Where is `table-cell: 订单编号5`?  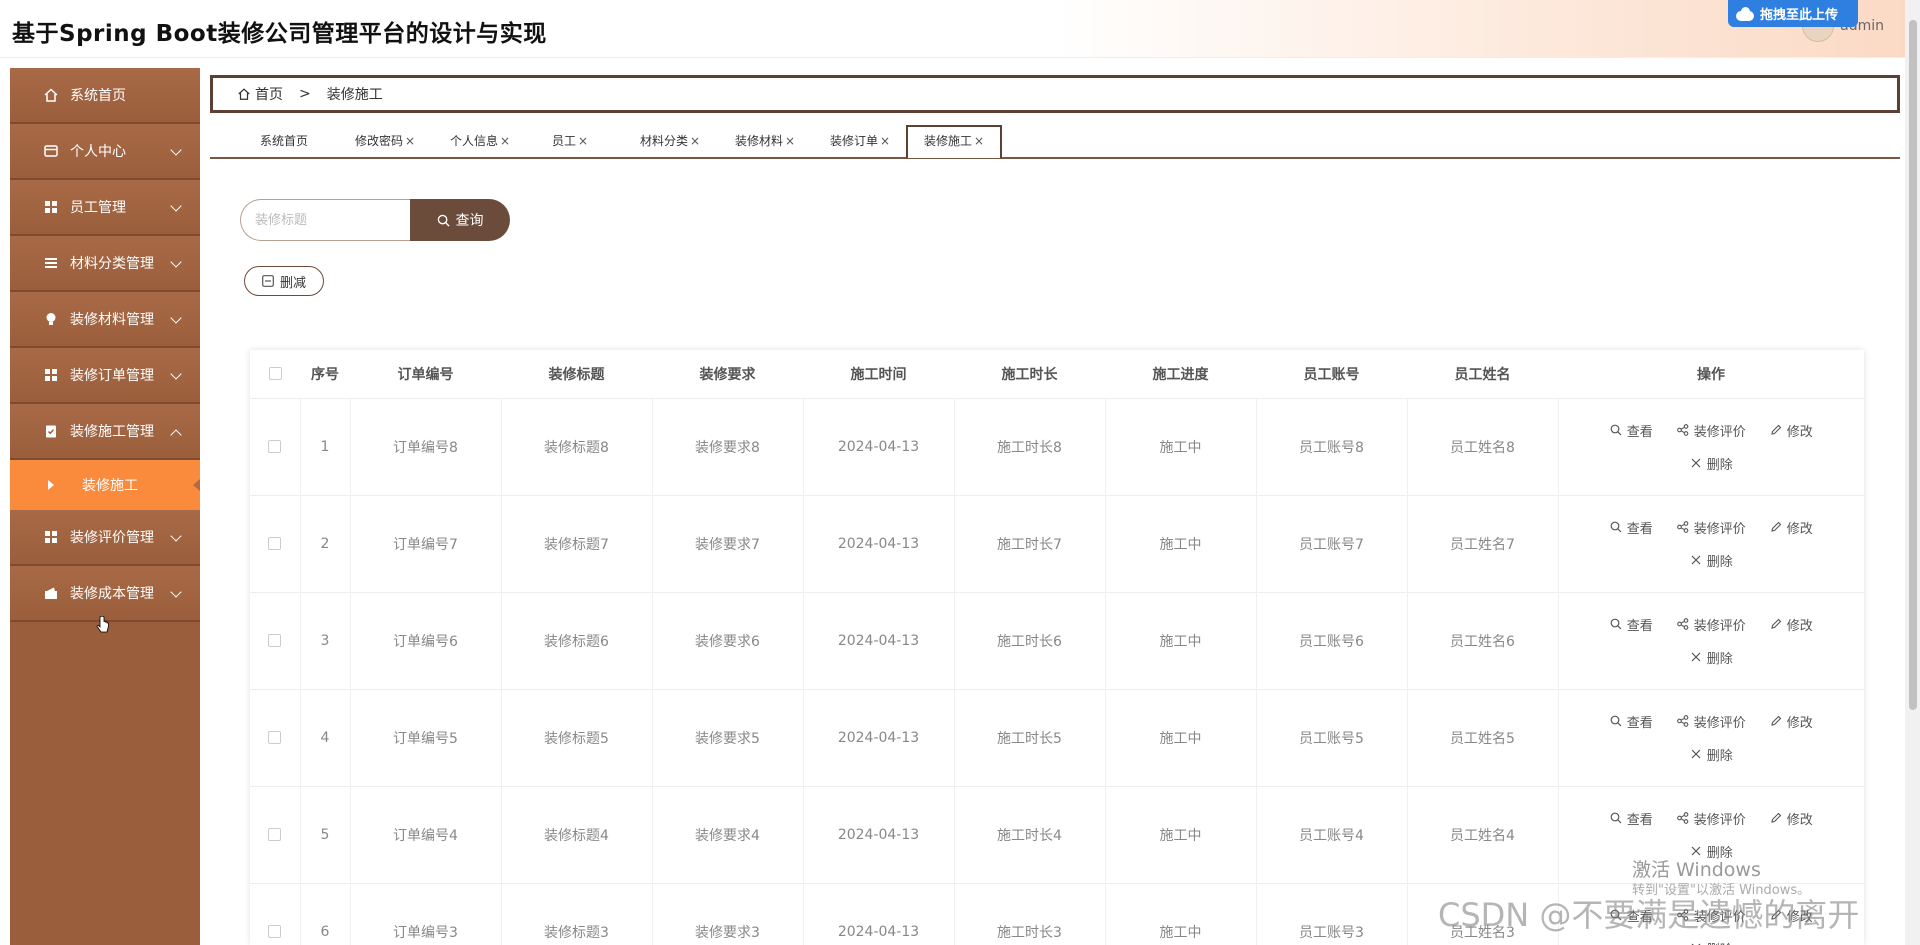 table-cell: 订单编号5 is located at coordinates (426, 737).